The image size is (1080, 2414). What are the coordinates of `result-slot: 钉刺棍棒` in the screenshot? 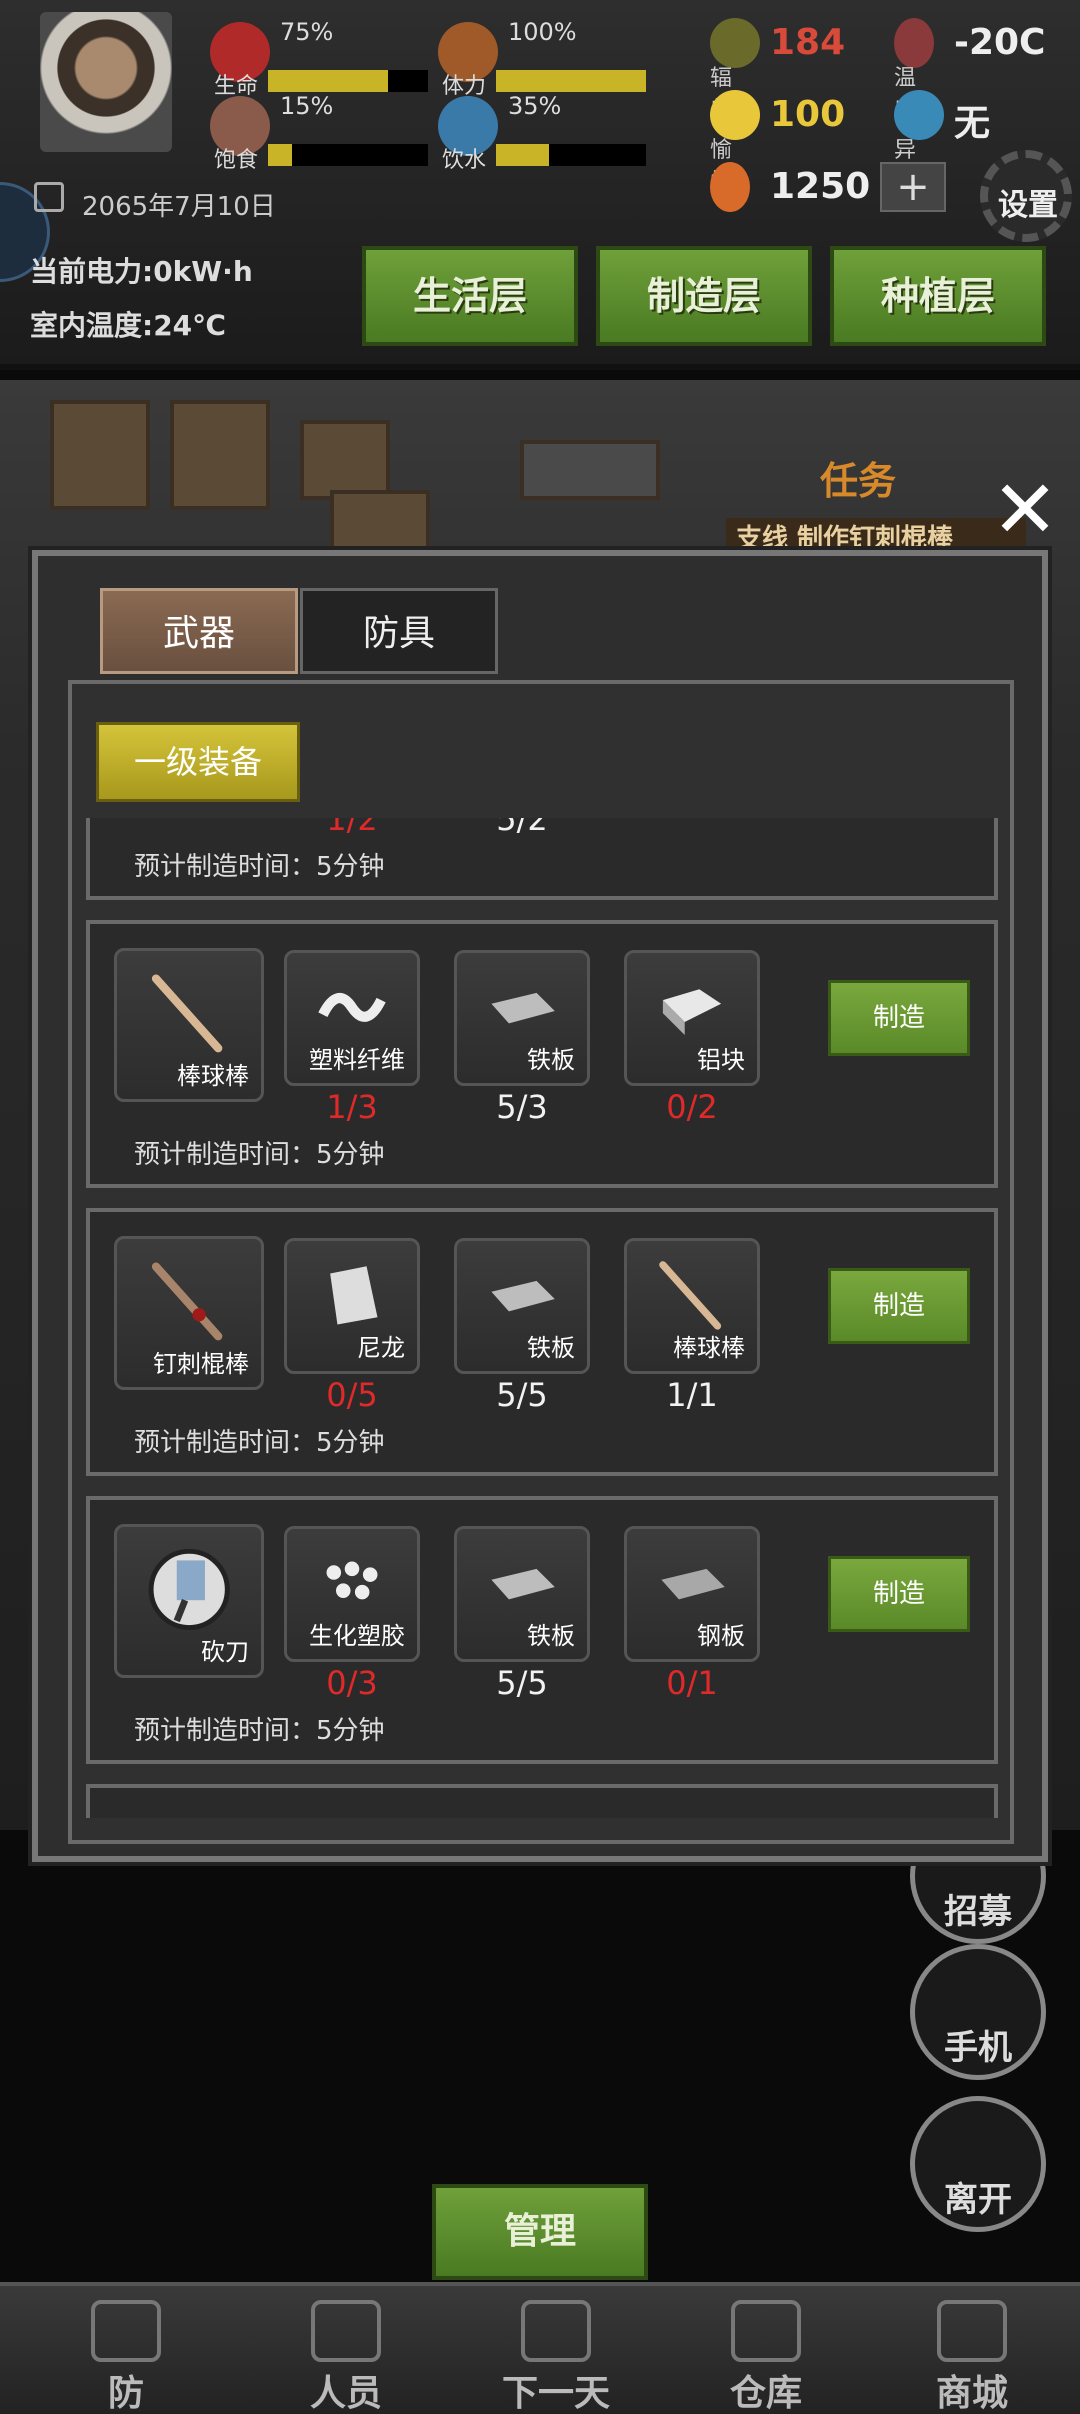 It's located at (189, 1313).